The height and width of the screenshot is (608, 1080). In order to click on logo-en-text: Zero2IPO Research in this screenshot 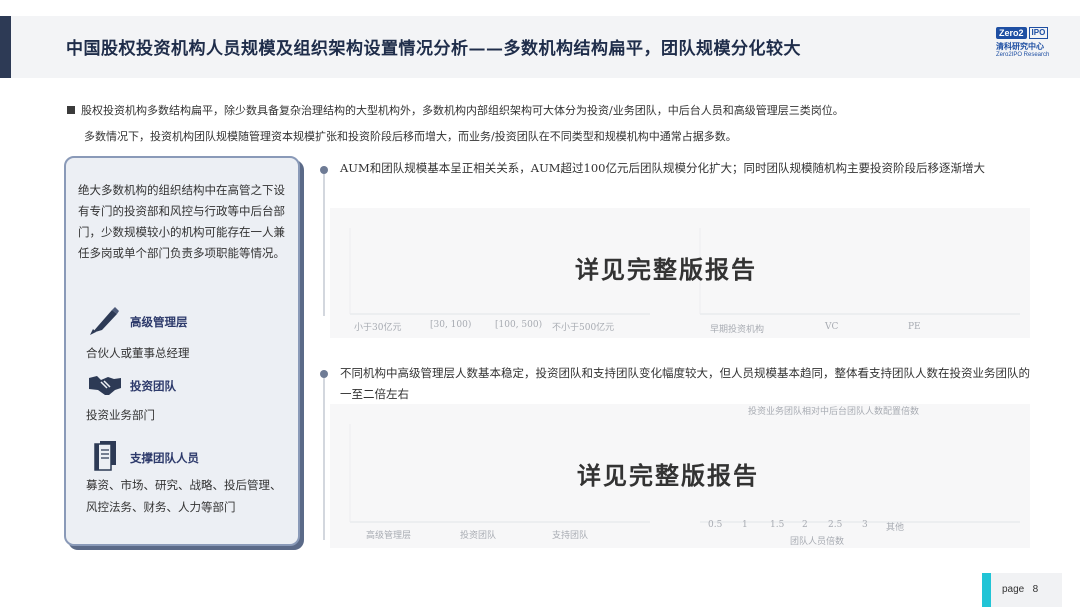, I will do `click(1023, 55)`.